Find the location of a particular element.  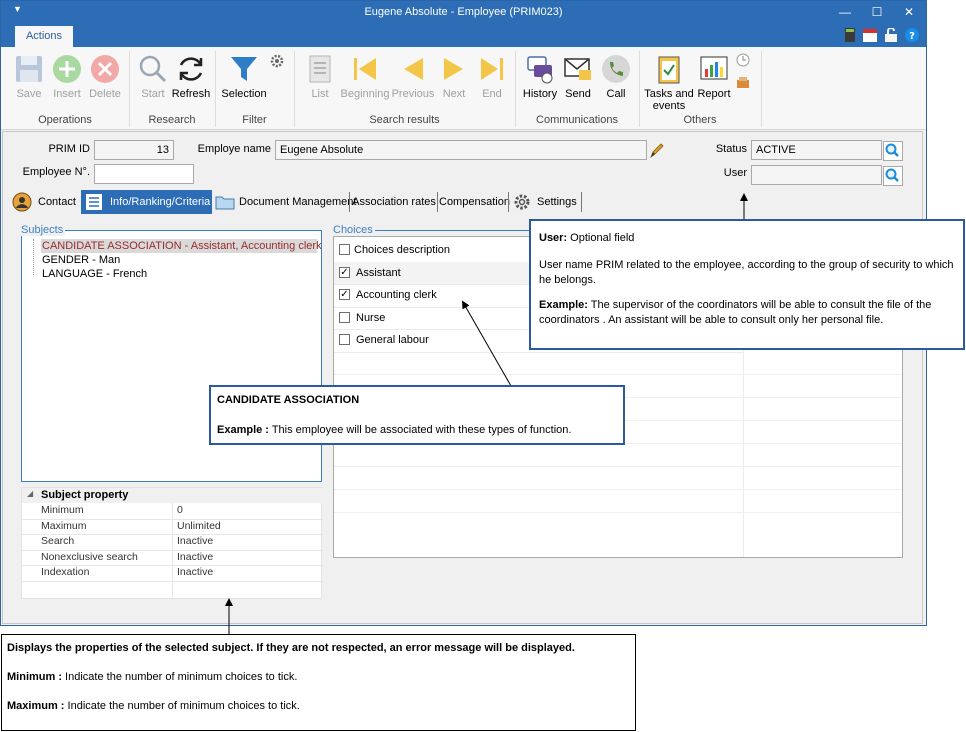

property-key: Nonexclusive search is located at coordinates (89, 556).